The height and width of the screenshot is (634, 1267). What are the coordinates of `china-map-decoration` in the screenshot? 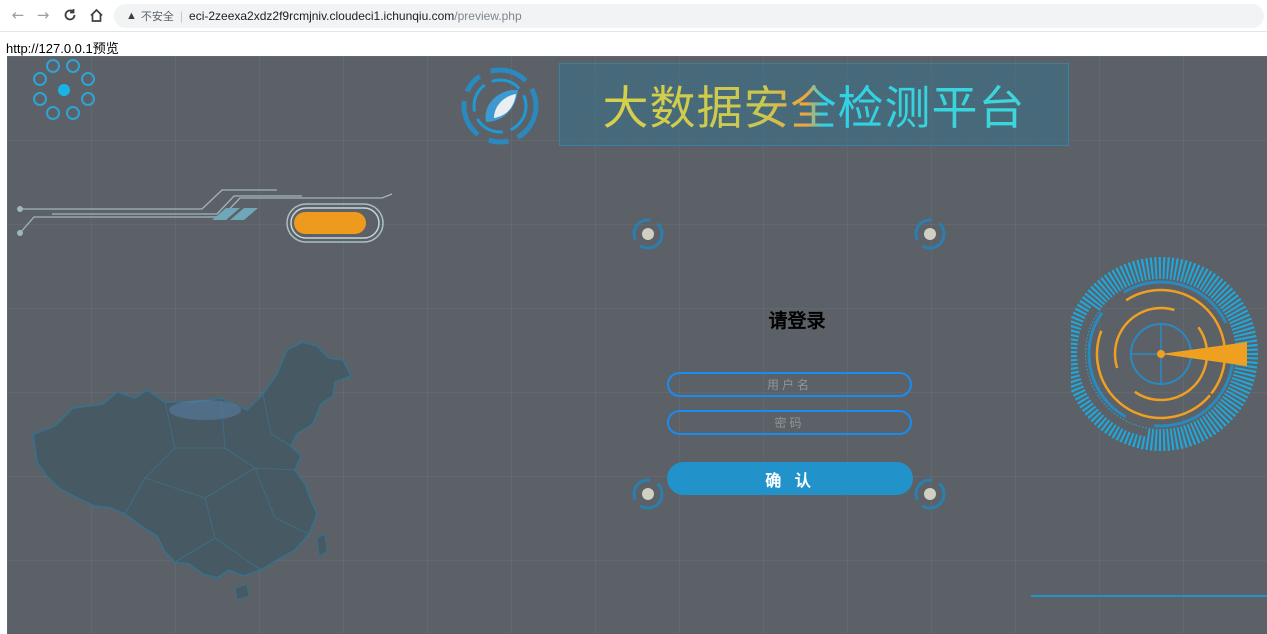 It's located at (192, 471).